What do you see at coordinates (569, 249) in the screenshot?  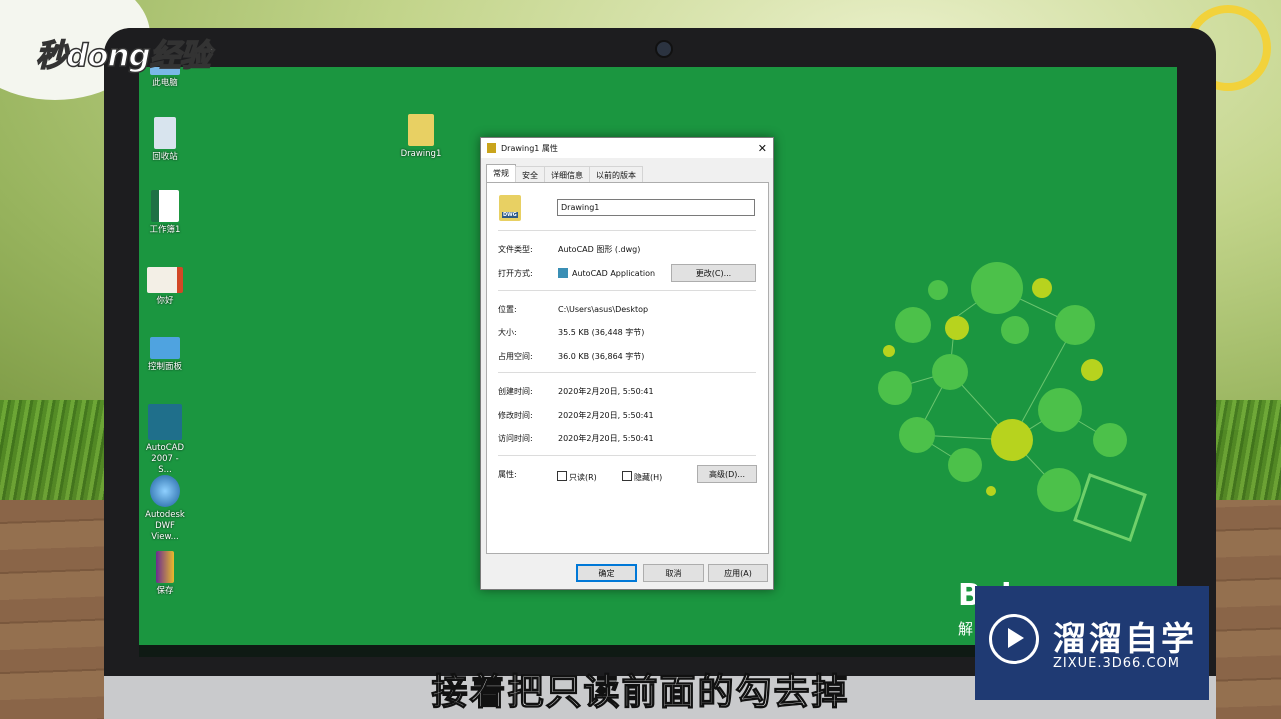 I see `file-type-row: 文件类型: AutoCAD 图形 (.dwg)` at bounding box center [569, 249].